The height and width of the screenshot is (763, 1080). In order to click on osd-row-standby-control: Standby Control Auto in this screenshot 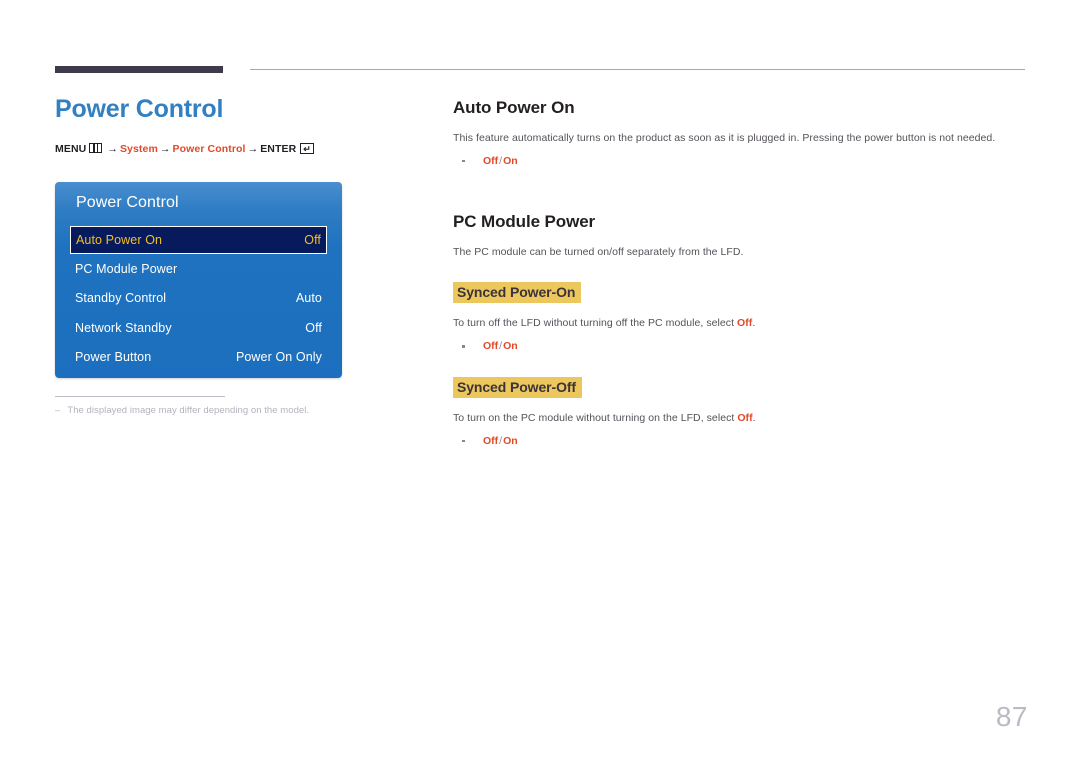, I will do `click(198, 299)`.